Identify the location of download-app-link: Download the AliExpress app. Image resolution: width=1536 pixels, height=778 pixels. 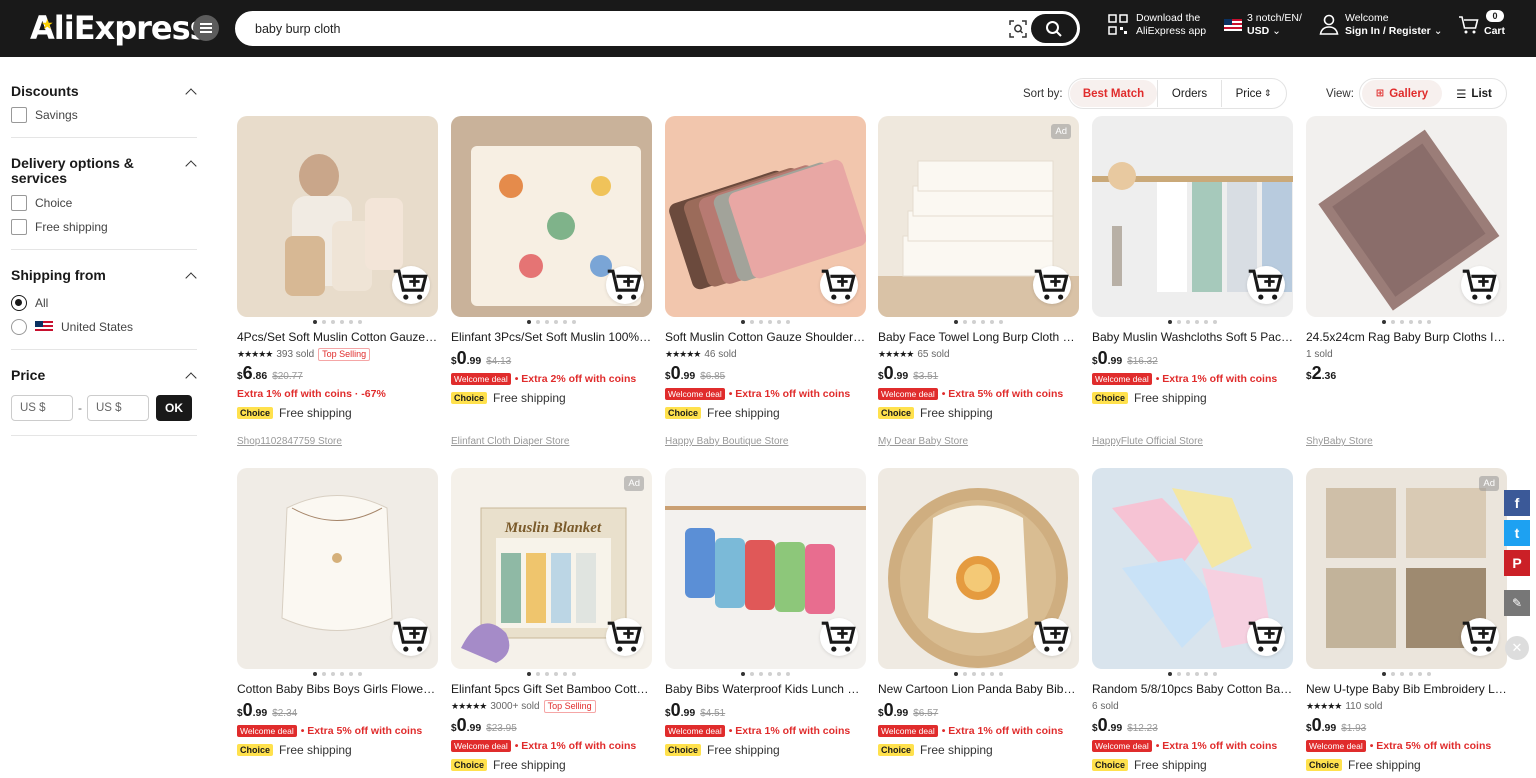
(1157, 25).